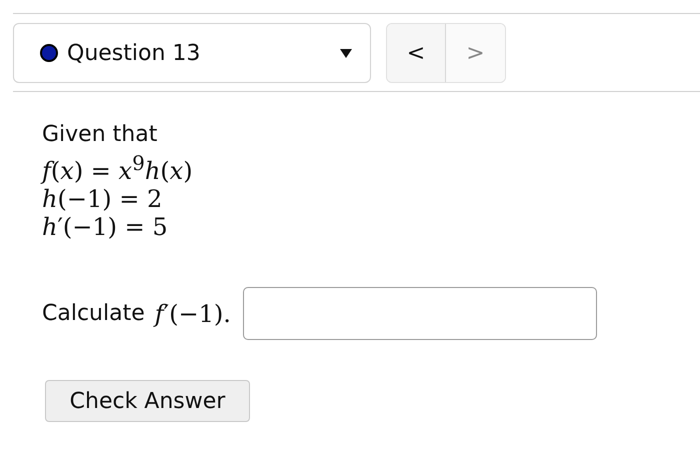  What do you see at coordinates (105, 227) in the screenshot?
I see `equation: h′(−1) = 5` at bounding box center [105, 227].